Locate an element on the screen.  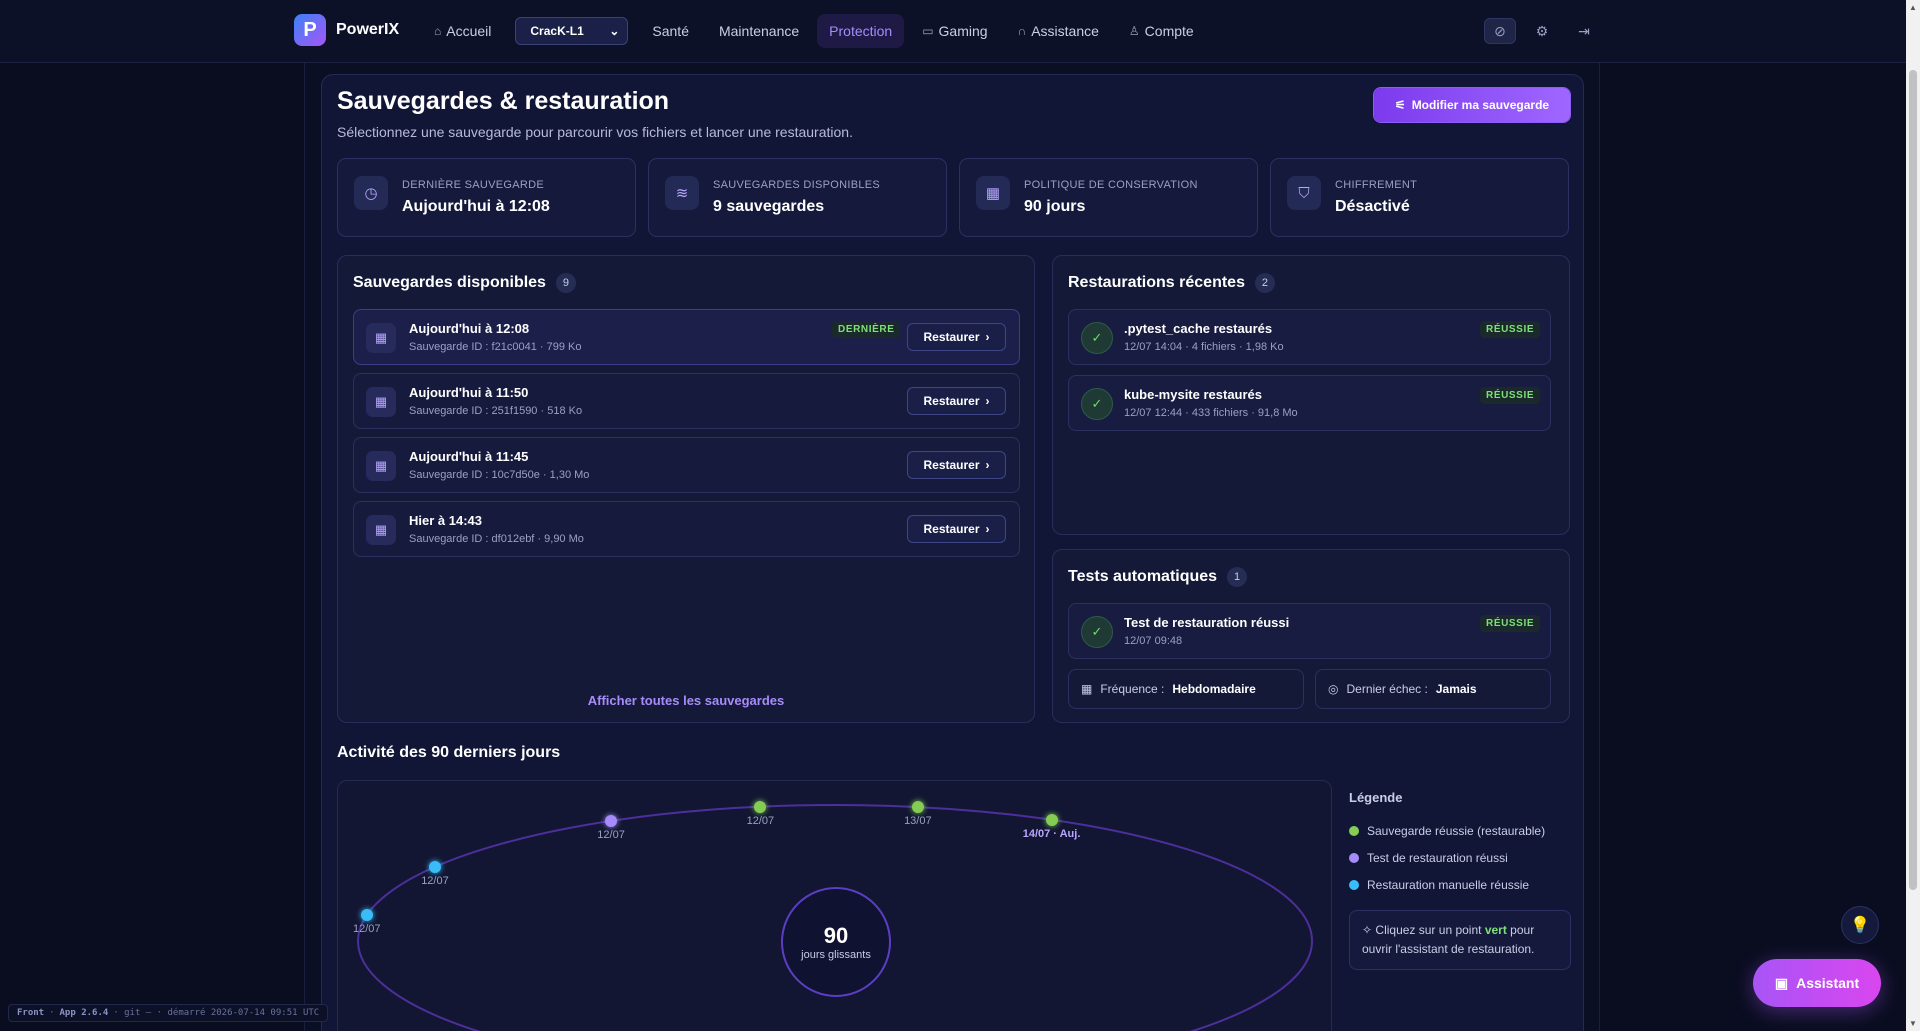
machine-select: CracK-L1 ⌄ is located at coordinates (572, 31).